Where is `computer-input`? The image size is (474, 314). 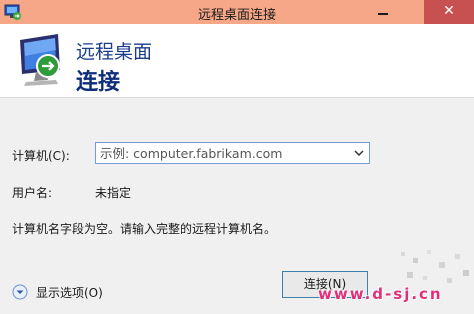 computer-input is located at coordinates (222, 153).